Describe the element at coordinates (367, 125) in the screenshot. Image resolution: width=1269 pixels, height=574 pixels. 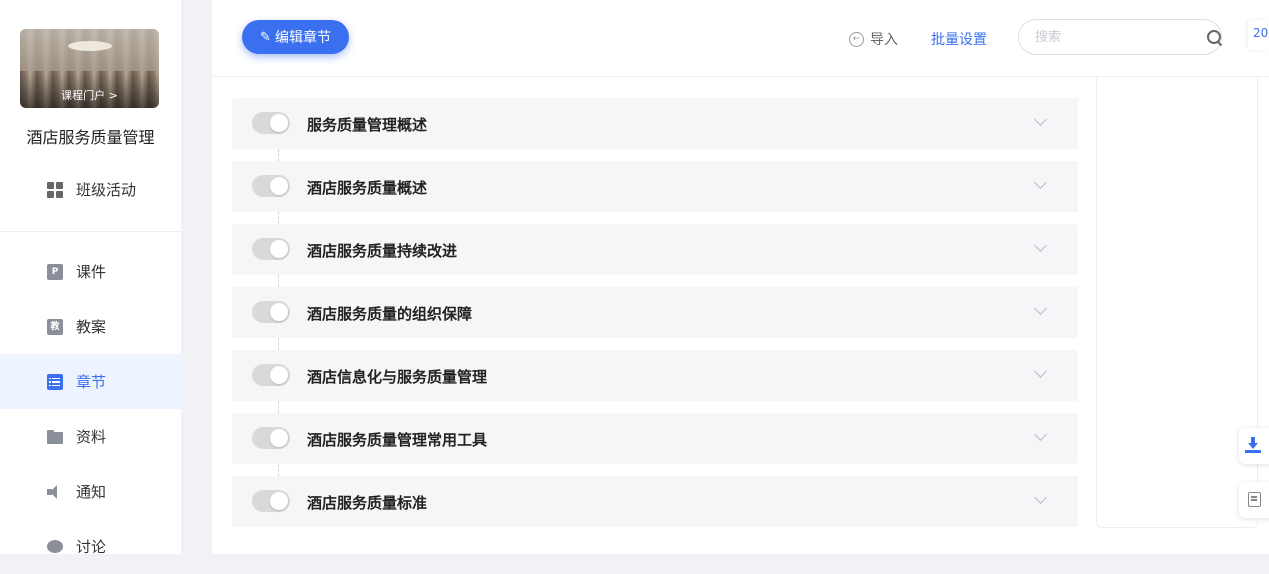
I see `chapter-title: 服务质量管理概述` at that location.